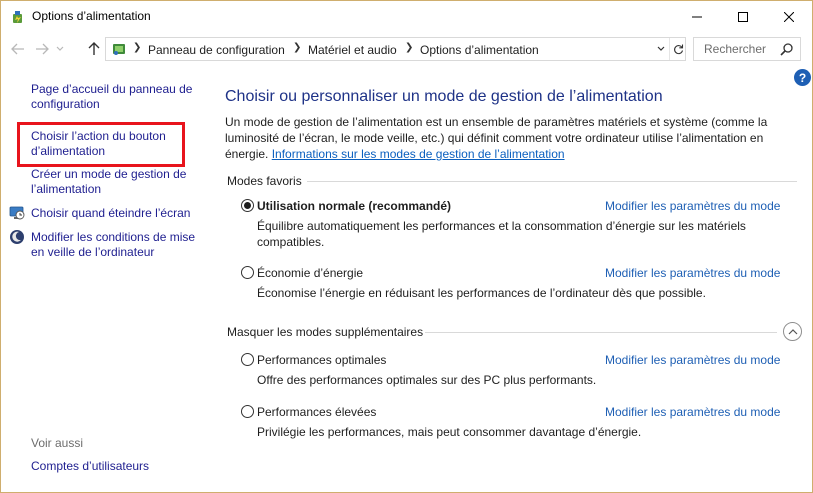 The width and height of the screenshot is (813, 493). Describe the element at coordinates (247, 411) in the screenshot. I see `plan-radio-high-performance` at that location.